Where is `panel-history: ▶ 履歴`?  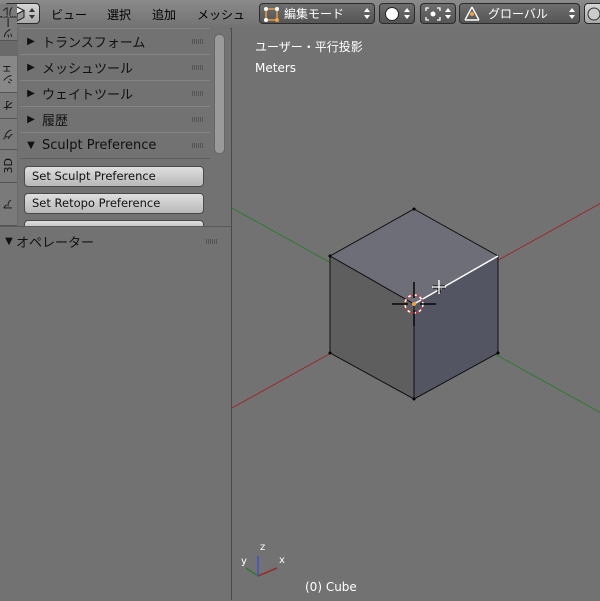
panel-history: ▶ 履歴 is located at coordinates (115, 119).